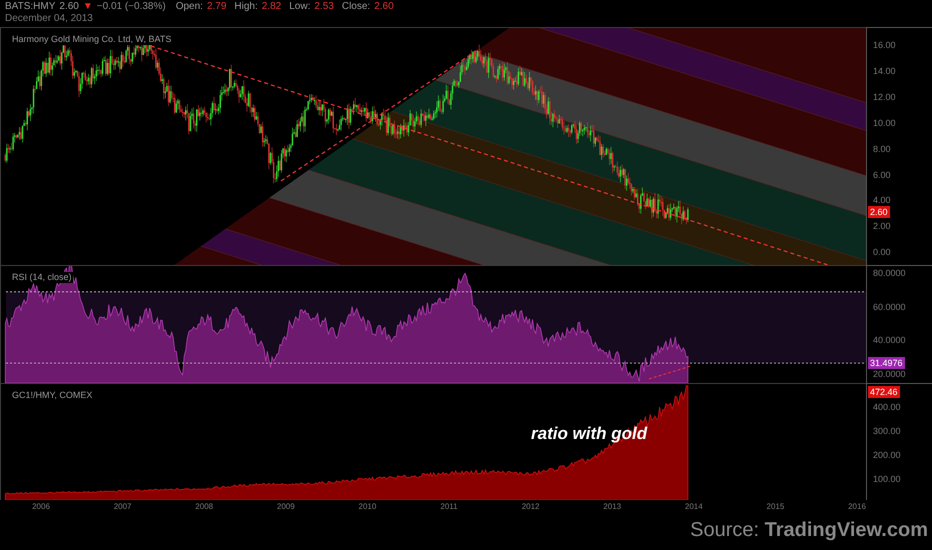 This screenshot has height=550, width=932. Describe the element at coordinates (285, 507) in the screenshot. I see `year-axis-label: 2009` at that location.